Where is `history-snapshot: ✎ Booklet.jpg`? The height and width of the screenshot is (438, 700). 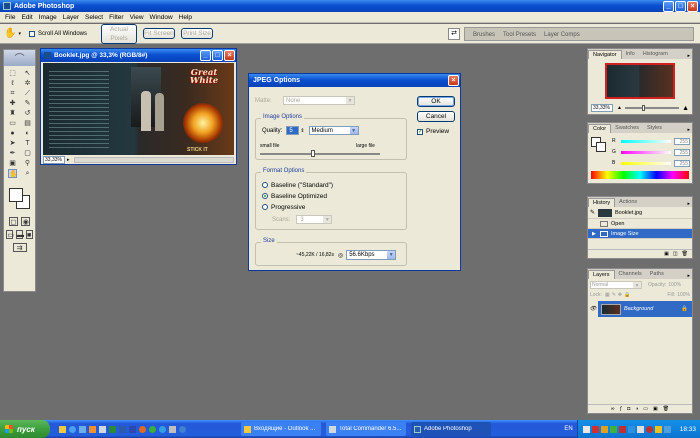
history-snapshot: ✎ Booklet.jpg is located at coordinates (640, 213).